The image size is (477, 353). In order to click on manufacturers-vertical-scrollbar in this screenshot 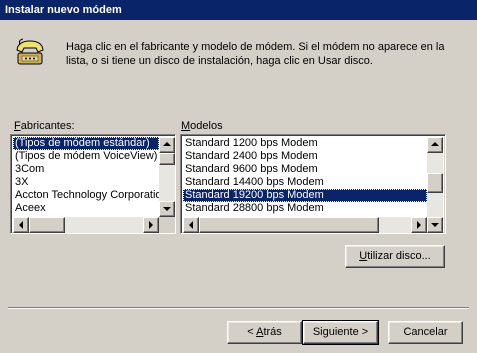, I will do `click(167, 177)`.